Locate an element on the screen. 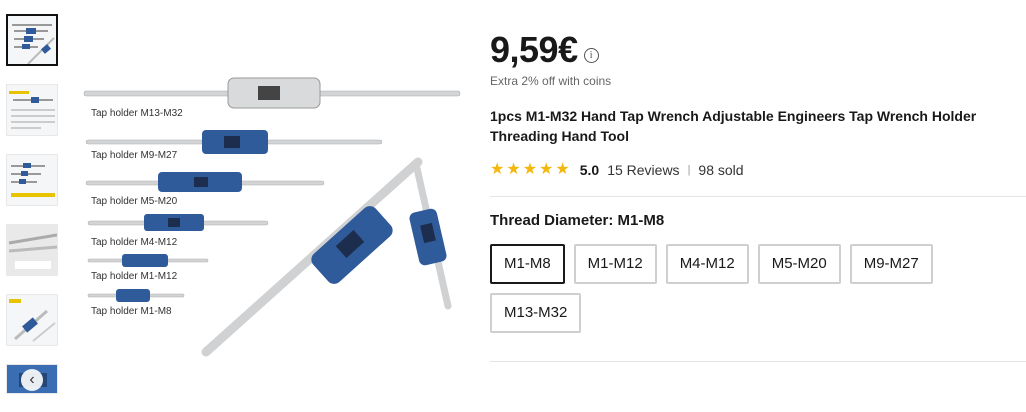 Image resolution: width=1026 pixels, height=412 pixels. coins-discount-note: Extra 2% off with coins is located at coordinates (551, 81).